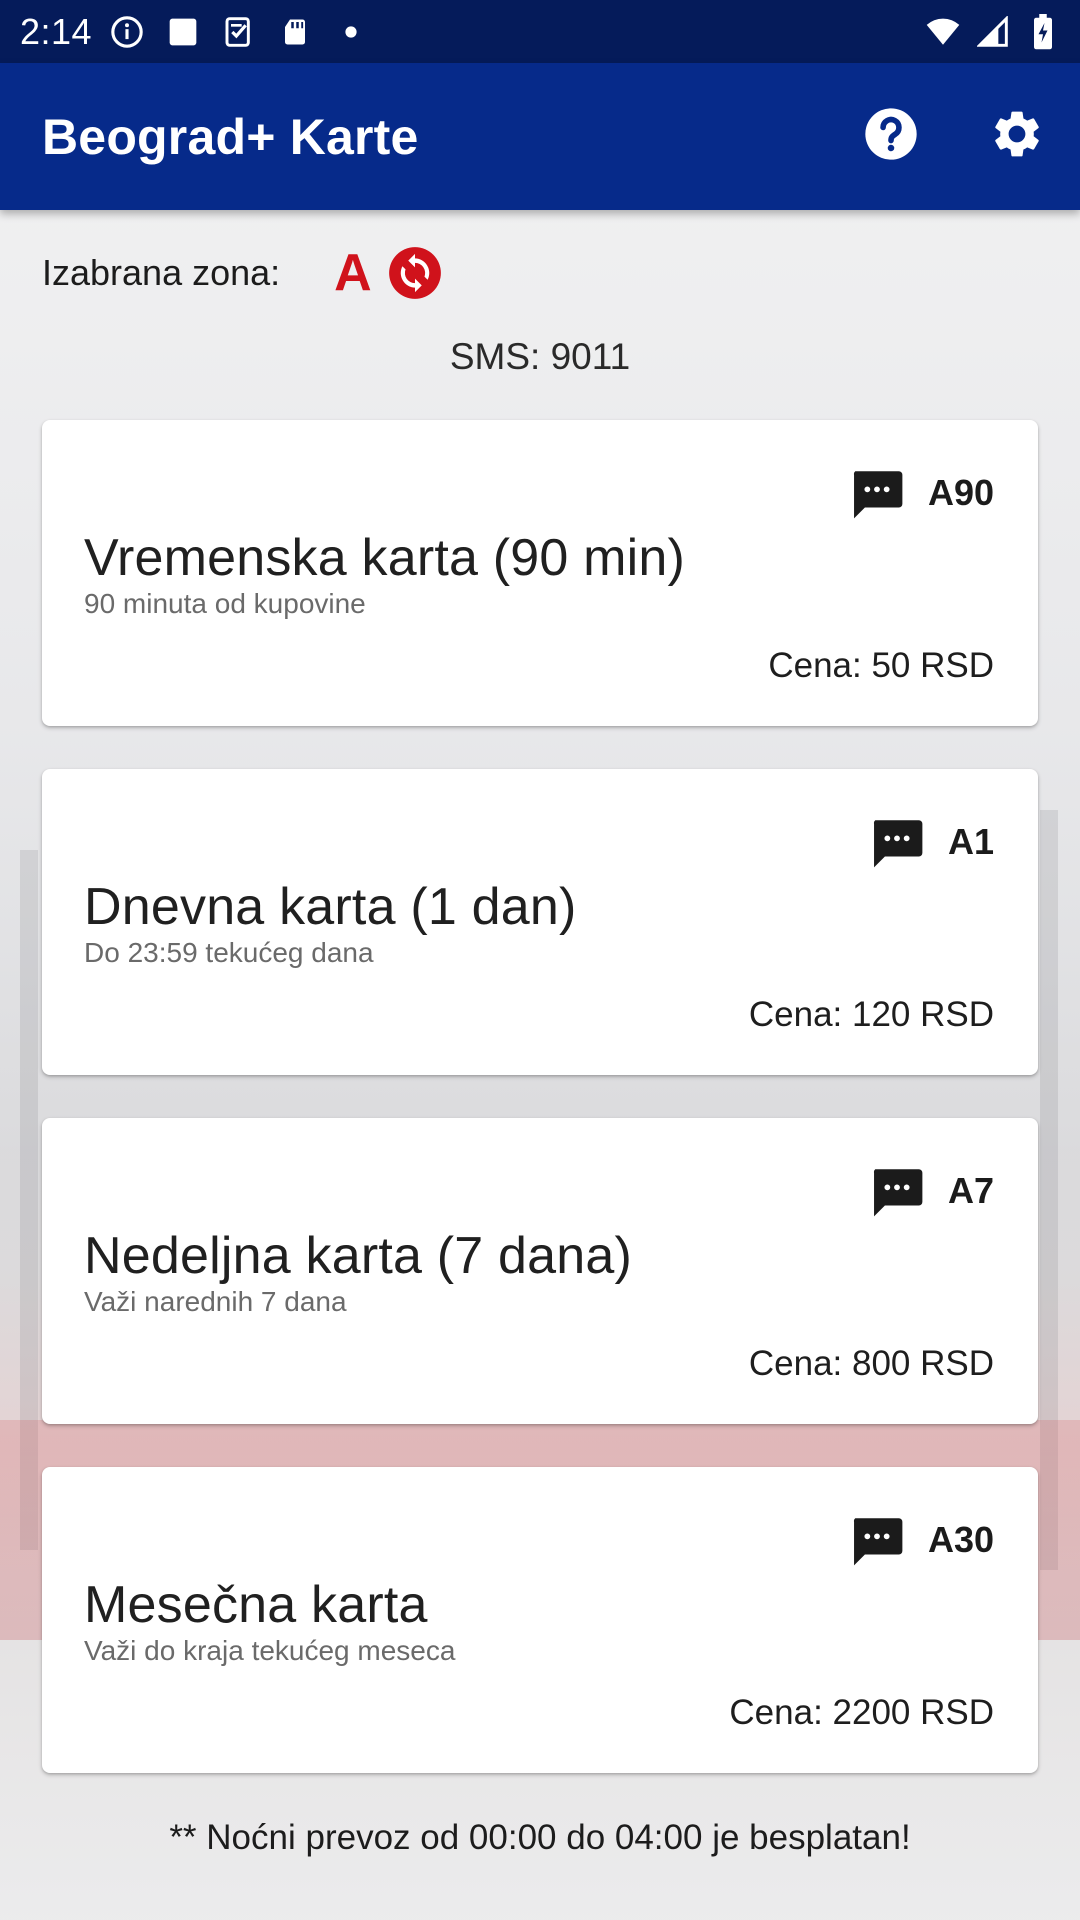 This screenshot has width=1080, height=1920. I want to click on help-icon, so click(891, 136).